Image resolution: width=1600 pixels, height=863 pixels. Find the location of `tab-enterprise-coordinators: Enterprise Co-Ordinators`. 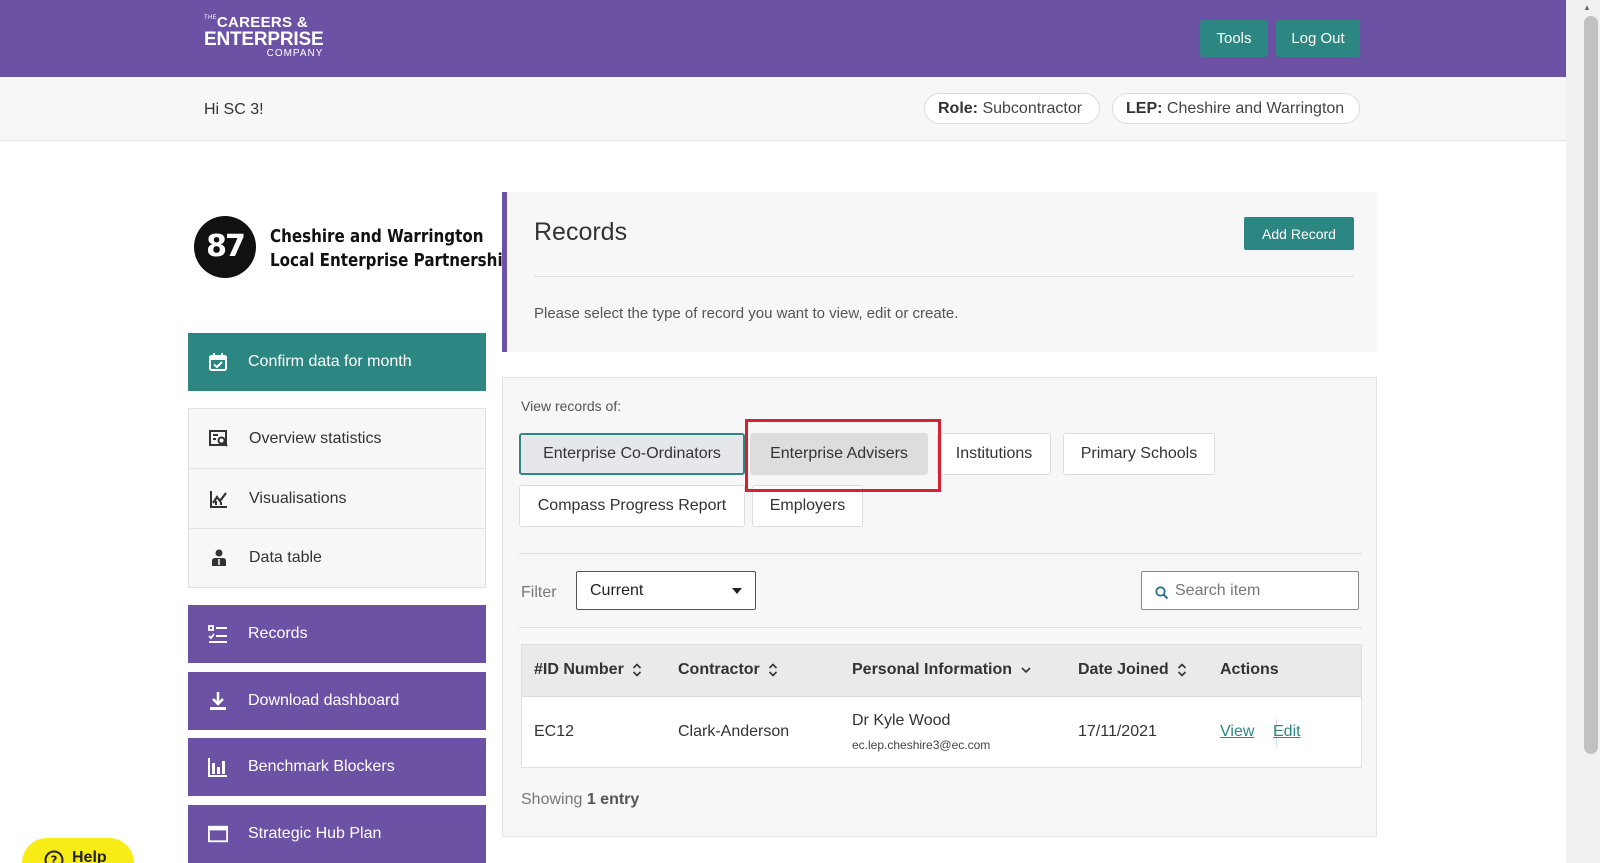

tab-enterprise-coordinators: Enterprise Co-Ordinators is located at coordinates (632, 454).